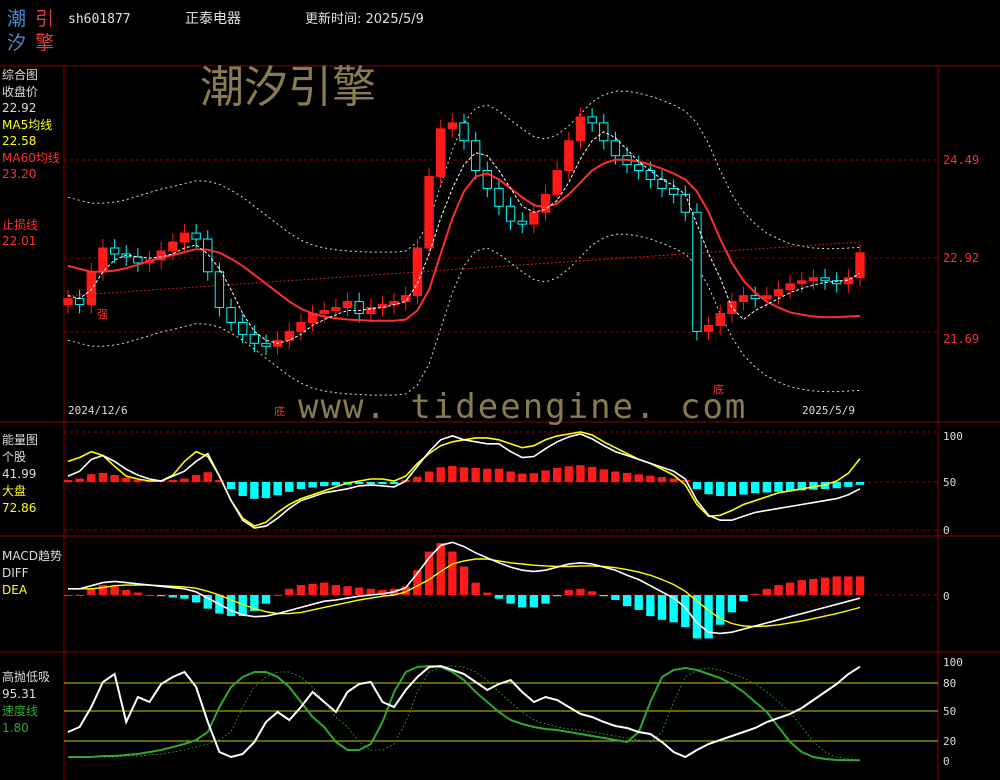 The width and height of the screenshot is (1000, 780). What do you see at coordinates (20, 225) in the screenshot?
I see `label-stoploss: 止损线` at bounding box center [20, 225].